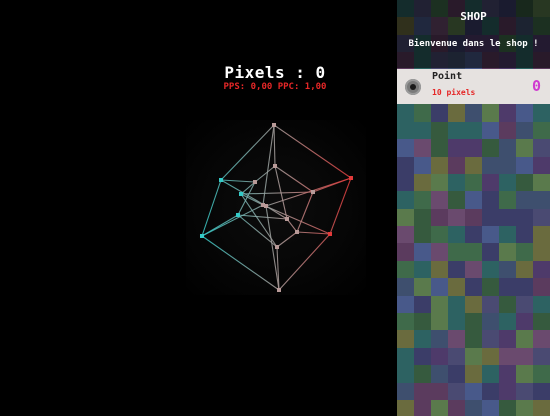 The width and height of the screenshot is (550, 416). What do you see at coordinates (275, 87) in the screenshot?
I see `rates-readout: PPS: 0,00 PPC: 1,00` at bounding box center [275, 87].